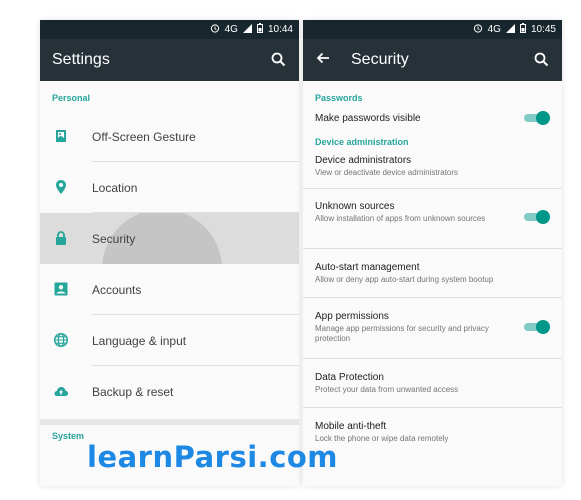 Image resolution: width=581 pixels, height=500 pixels. Describe the element at coordinates (71, 98) in the screenshot. I see `section-header-personal: Personal` at that location.